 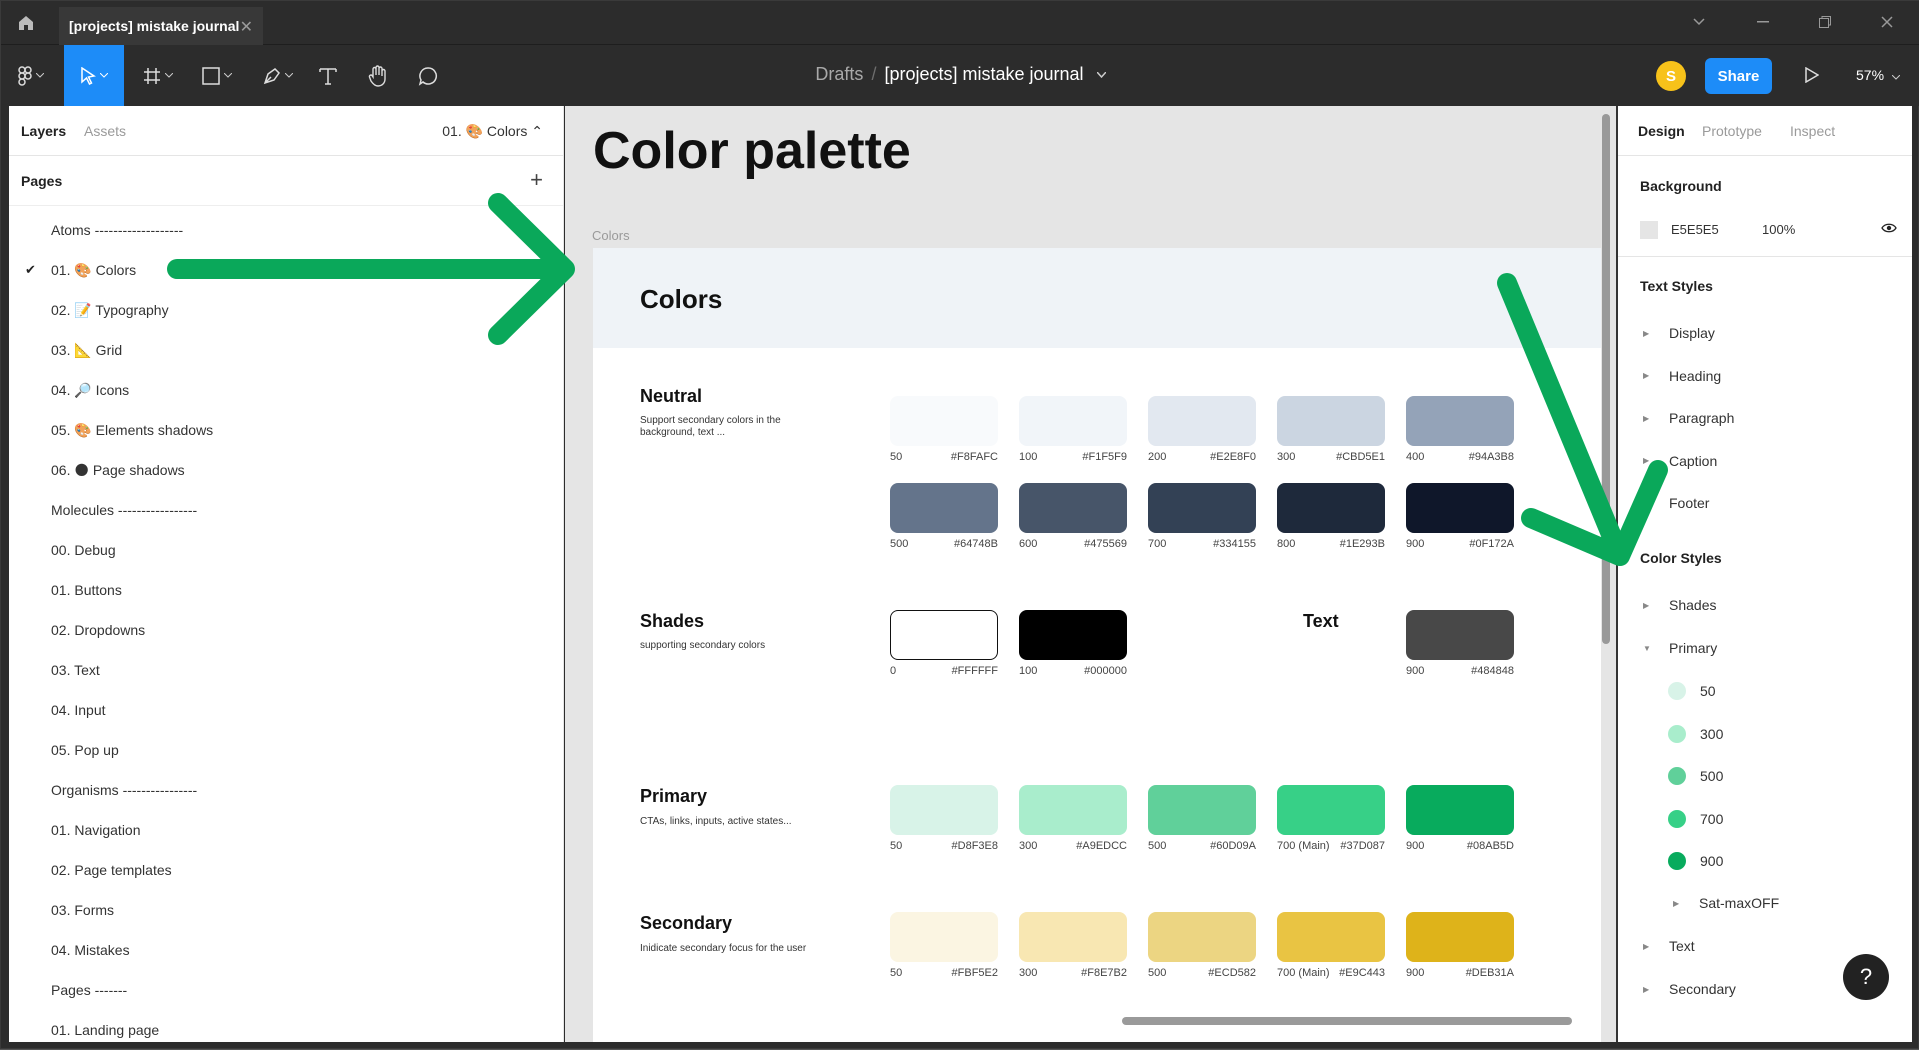 I want to click on swatch-hex: #64748B, so click(x=975, y=544).